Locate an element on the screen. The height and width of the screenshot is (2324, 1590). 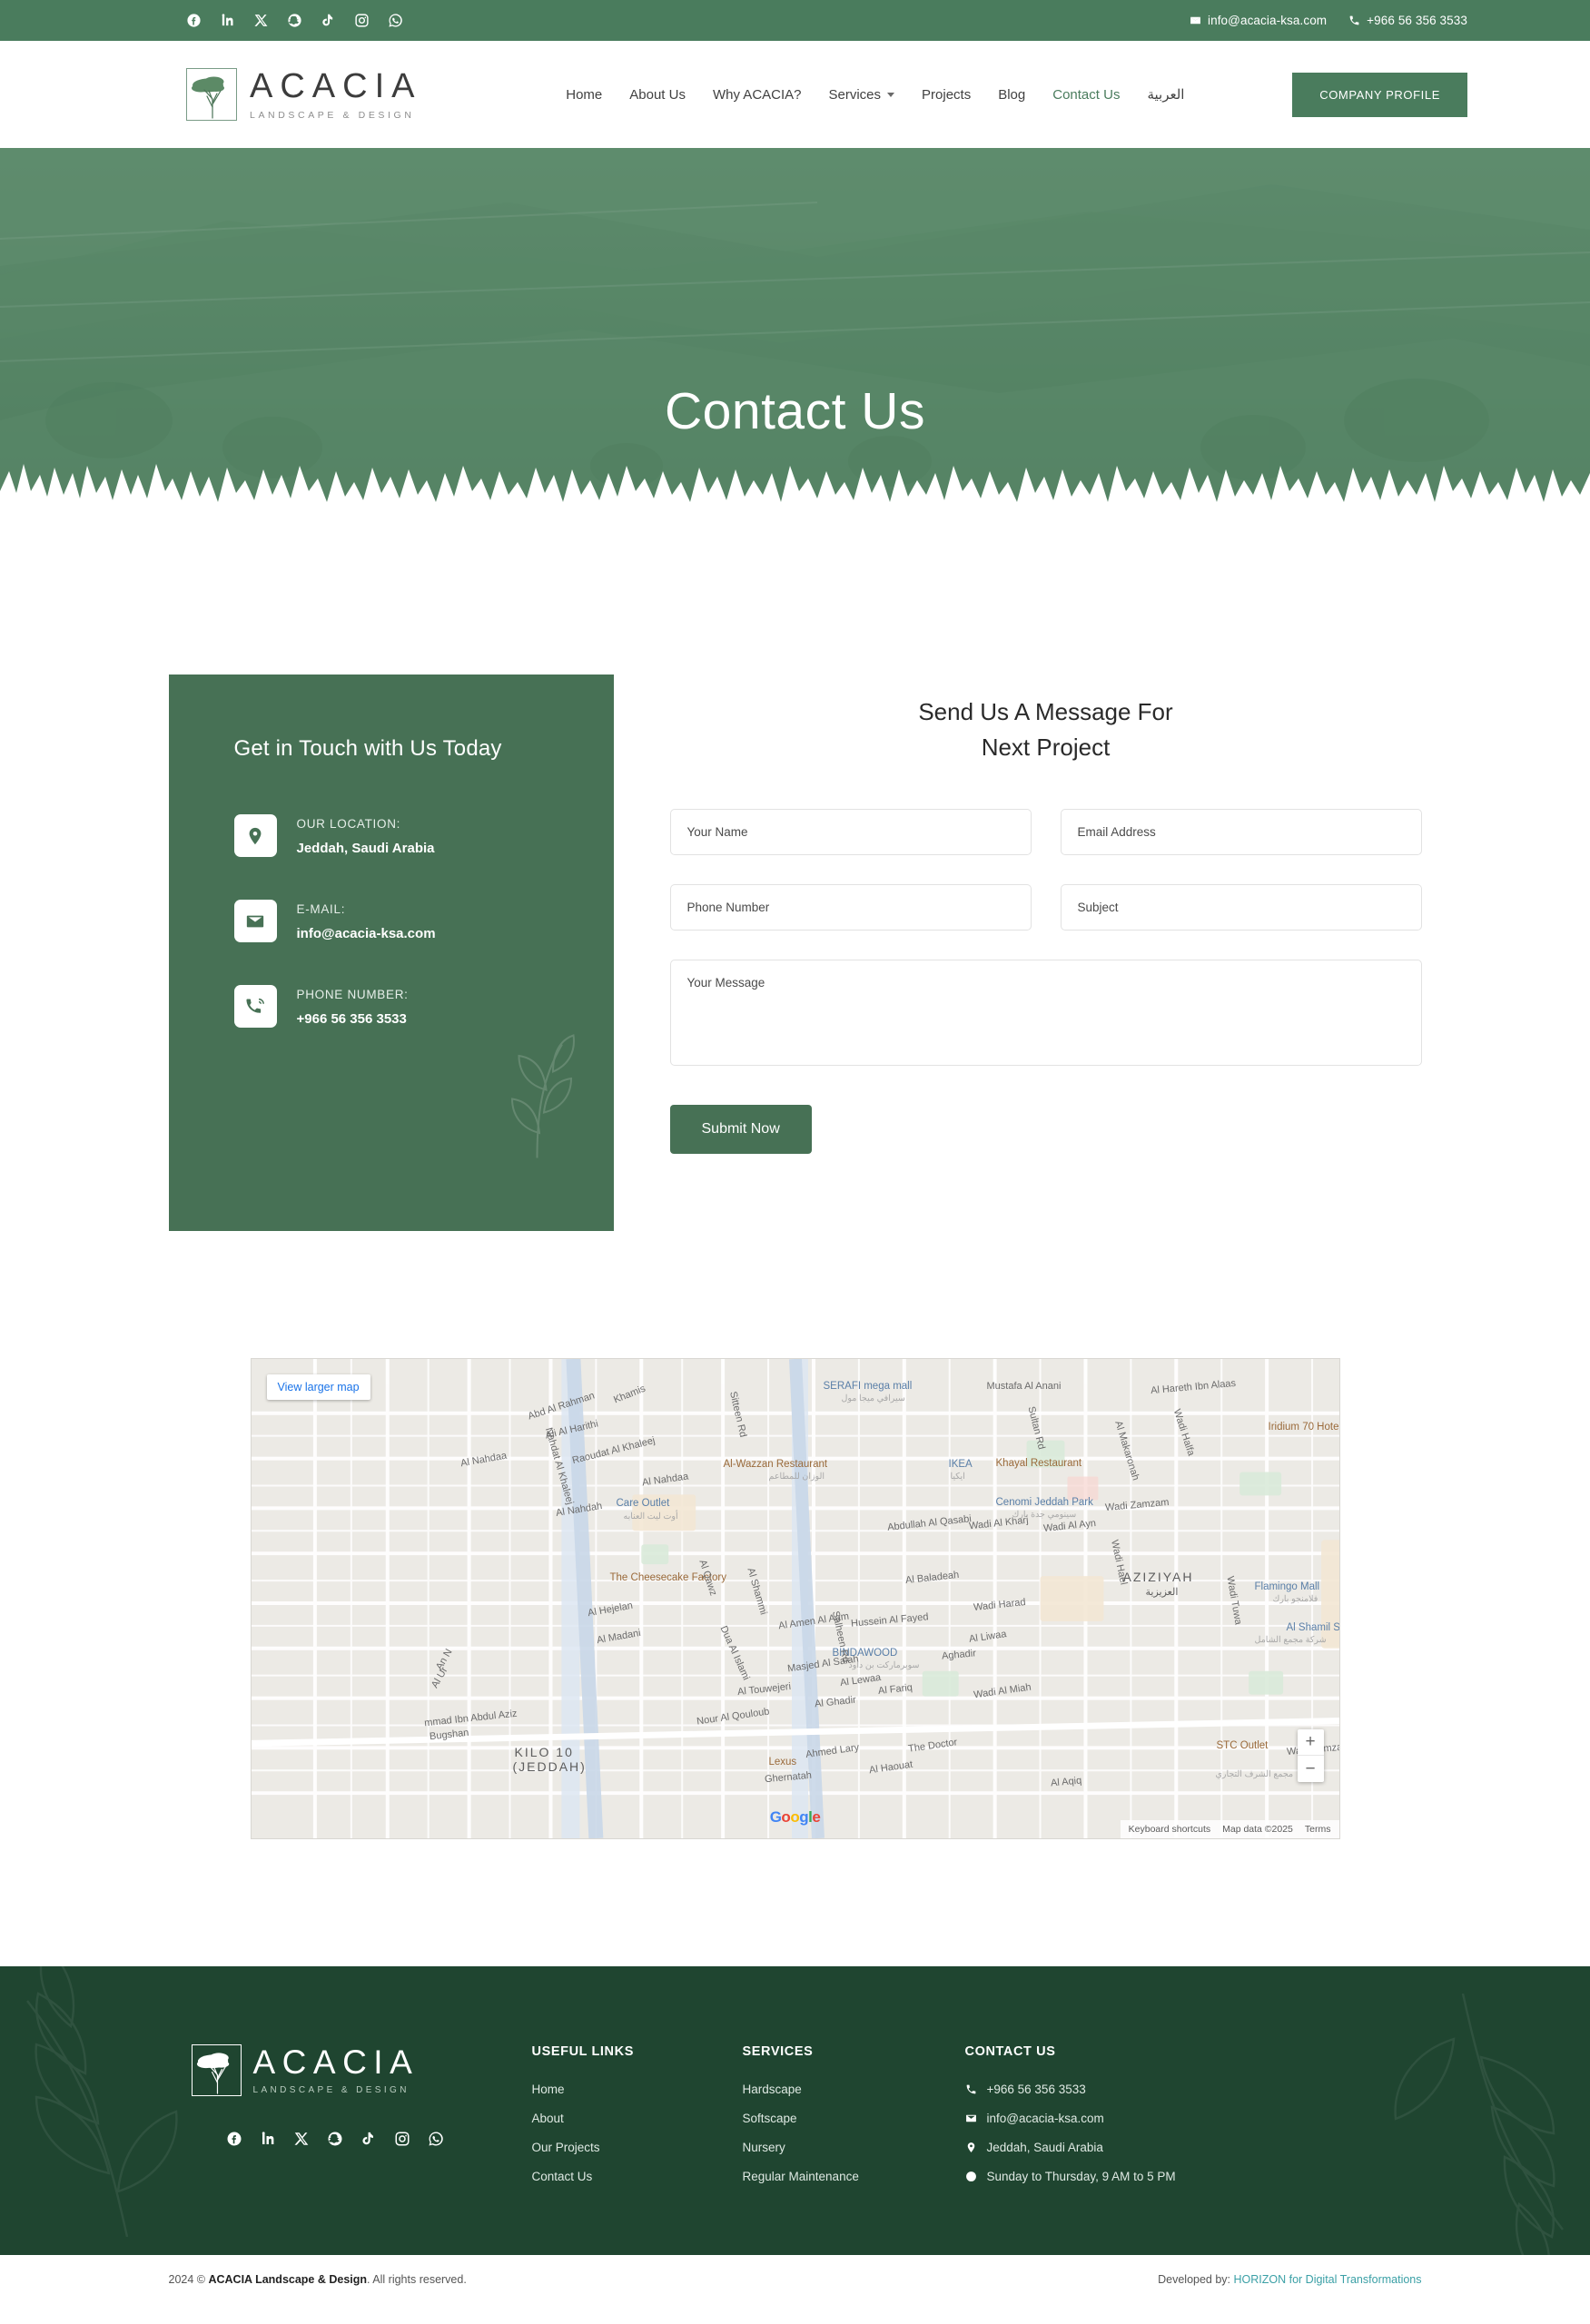
map-canvas is located at coordinates (795, 1598).